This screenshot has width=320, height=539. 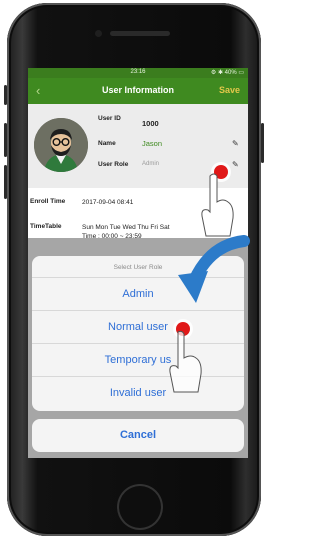 I want to click on hand-pointer-icon, so click(x=217, y=205).